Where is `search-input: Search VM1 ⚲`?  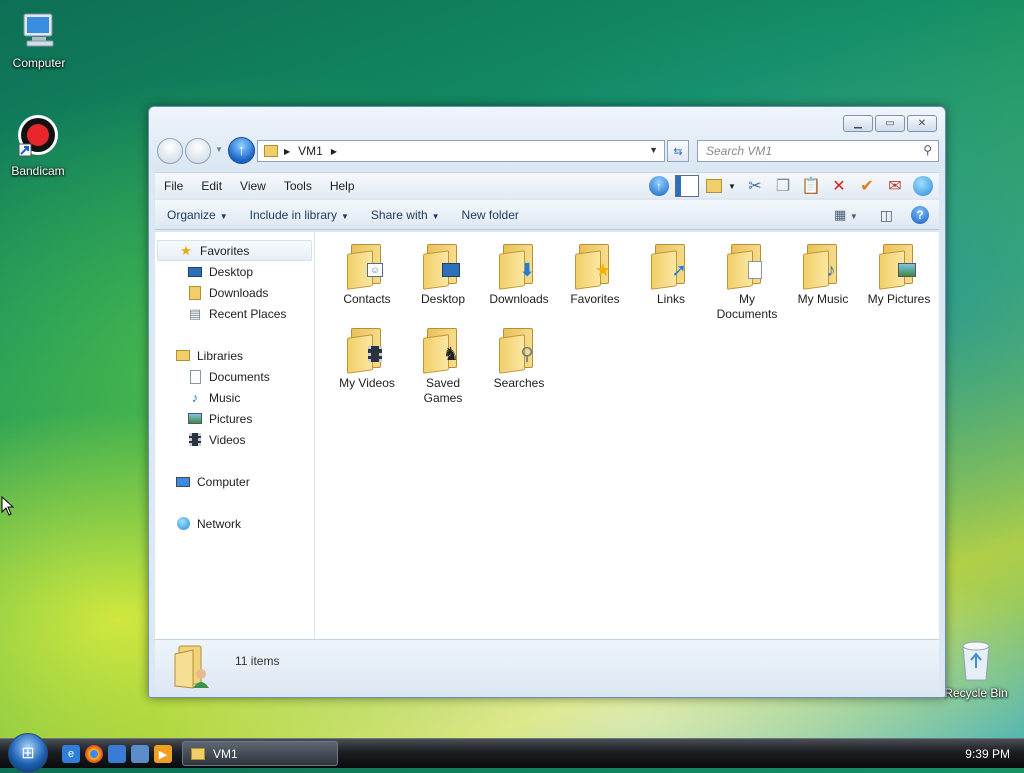
search-input: Search VM1 ⚲ is located at coordinates (818, 151).